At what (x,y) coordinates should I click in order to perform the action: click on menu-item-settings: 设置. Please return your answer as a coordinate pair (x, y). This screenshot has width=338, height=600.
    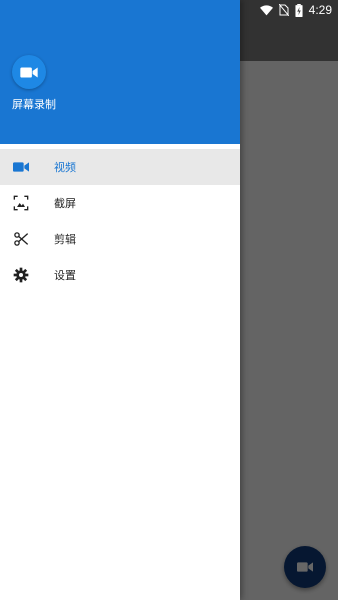
    Looking at the image, I should click on (120, 275).